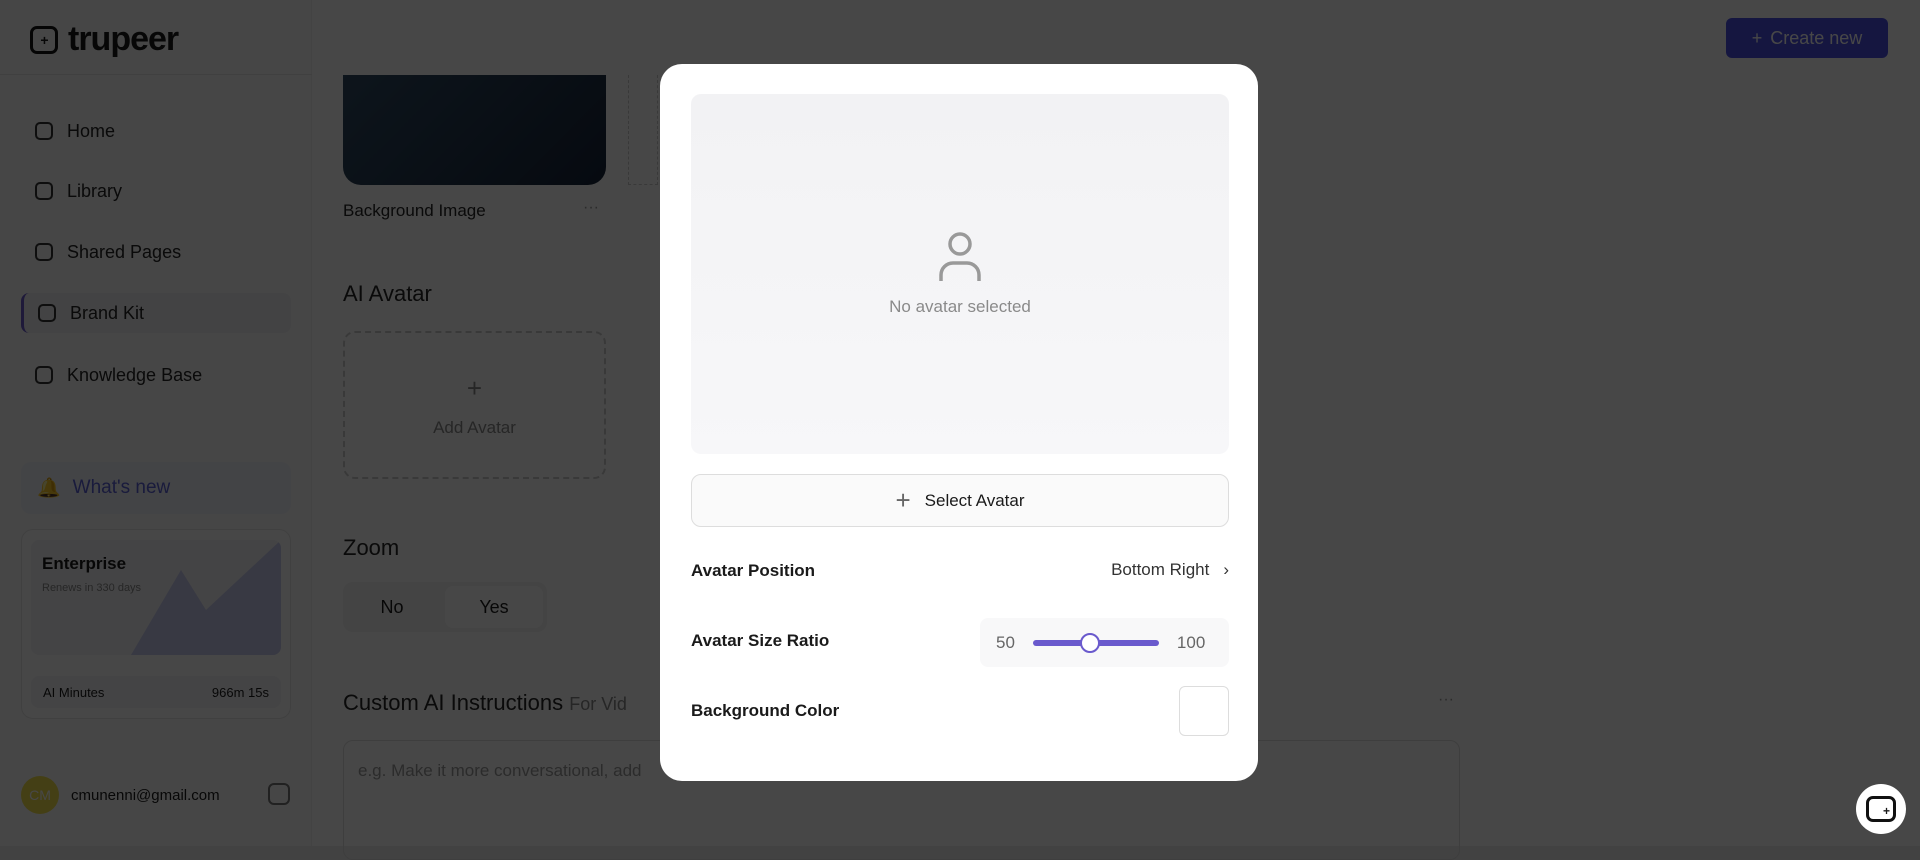  What do you see at coordinates (44, 191) in the screenshot?
I see `library-icon` at bounding box center [44, 191].